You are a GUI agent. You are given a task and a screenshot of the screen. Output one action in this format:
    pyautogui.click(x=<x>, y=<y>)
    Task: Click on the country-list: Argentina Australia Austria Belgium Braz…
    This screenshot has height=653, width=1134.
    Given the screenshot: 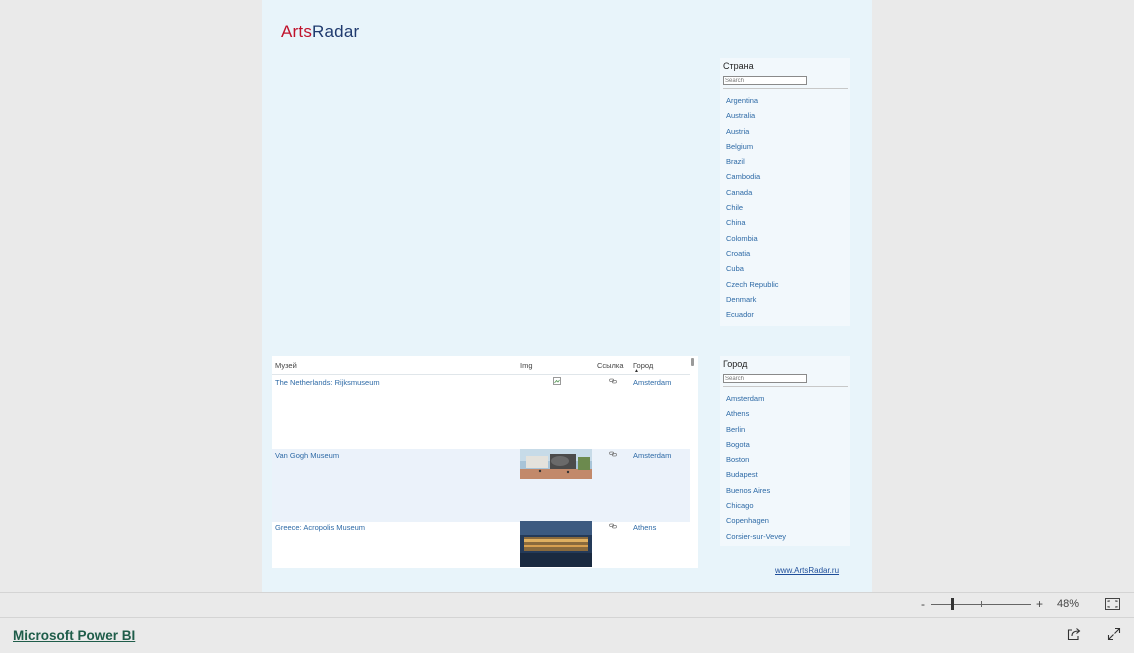 What is the action you would take?
    pyautogui.click(x=752, y=210)
    